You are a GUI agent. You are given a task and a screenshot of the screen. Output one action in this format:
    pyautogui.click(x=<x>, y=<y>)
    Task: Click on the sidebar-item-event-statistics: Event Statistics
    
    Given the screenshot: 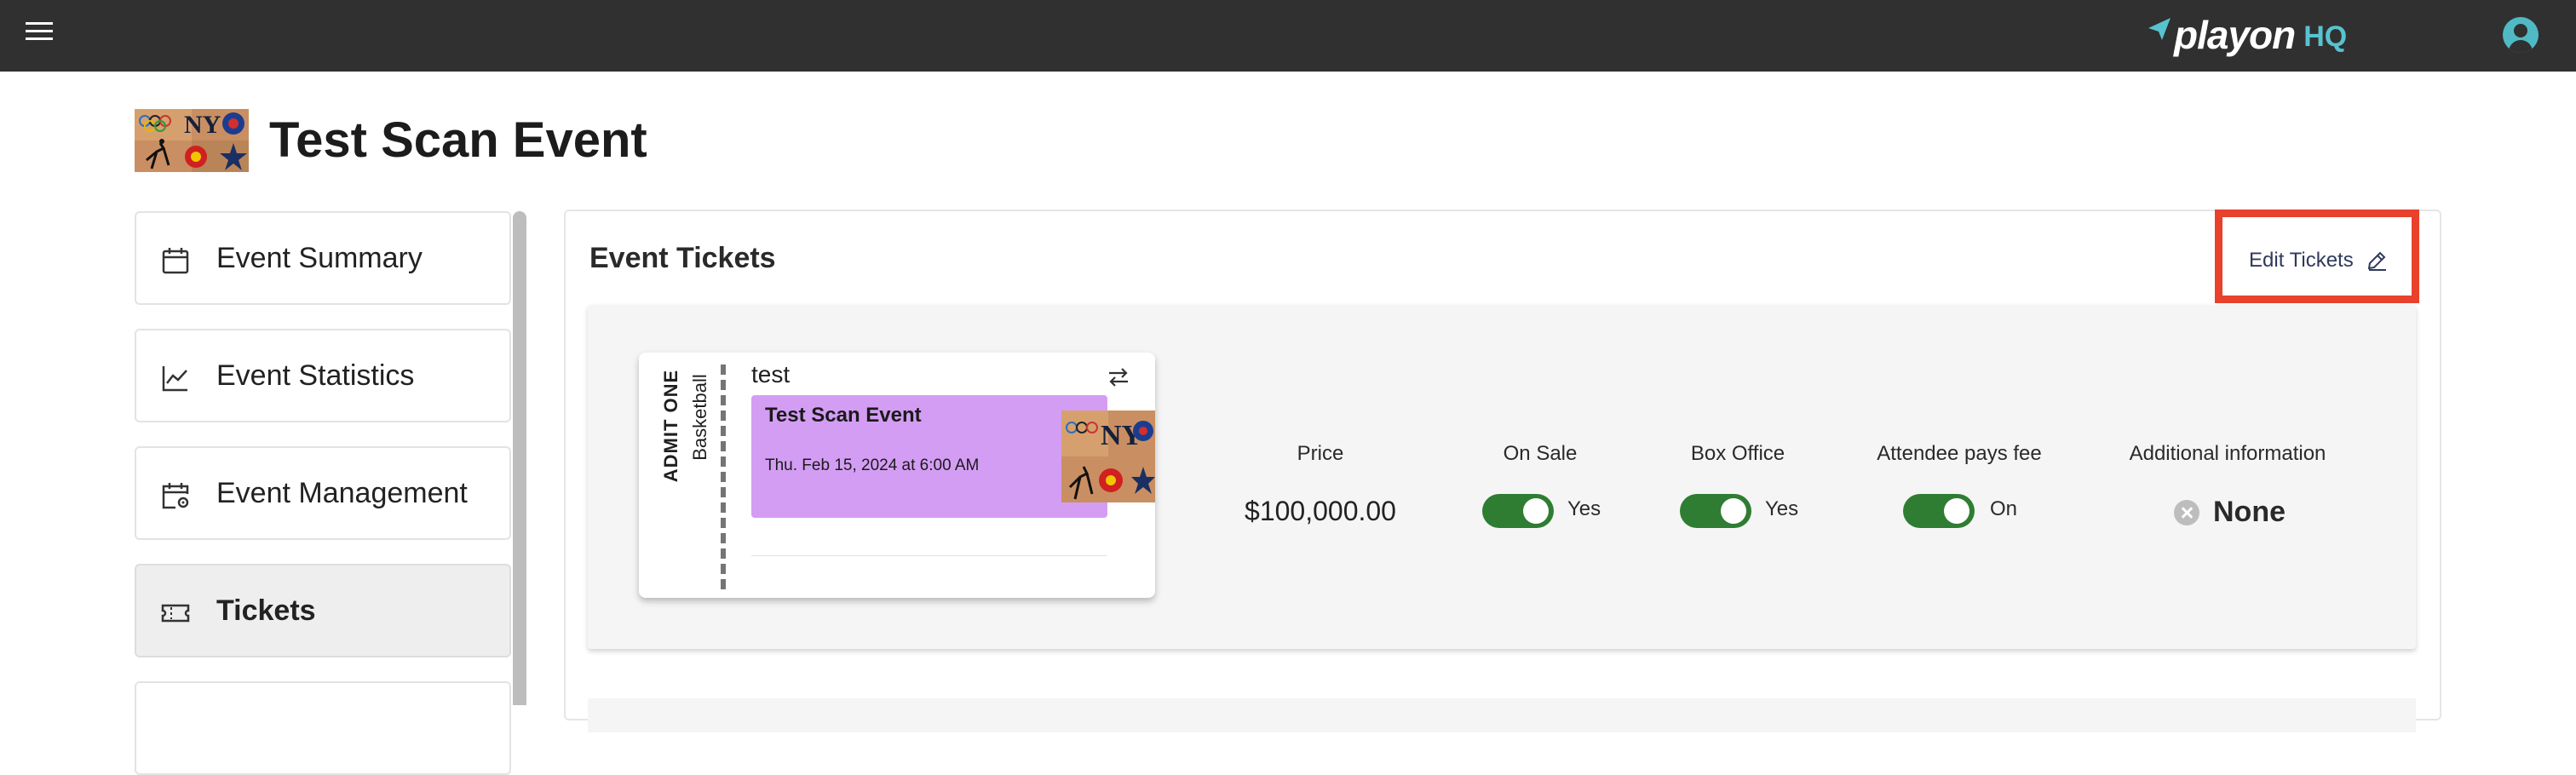 What is the action you would take?
    pyautogui.click(x=323, y=375)
    